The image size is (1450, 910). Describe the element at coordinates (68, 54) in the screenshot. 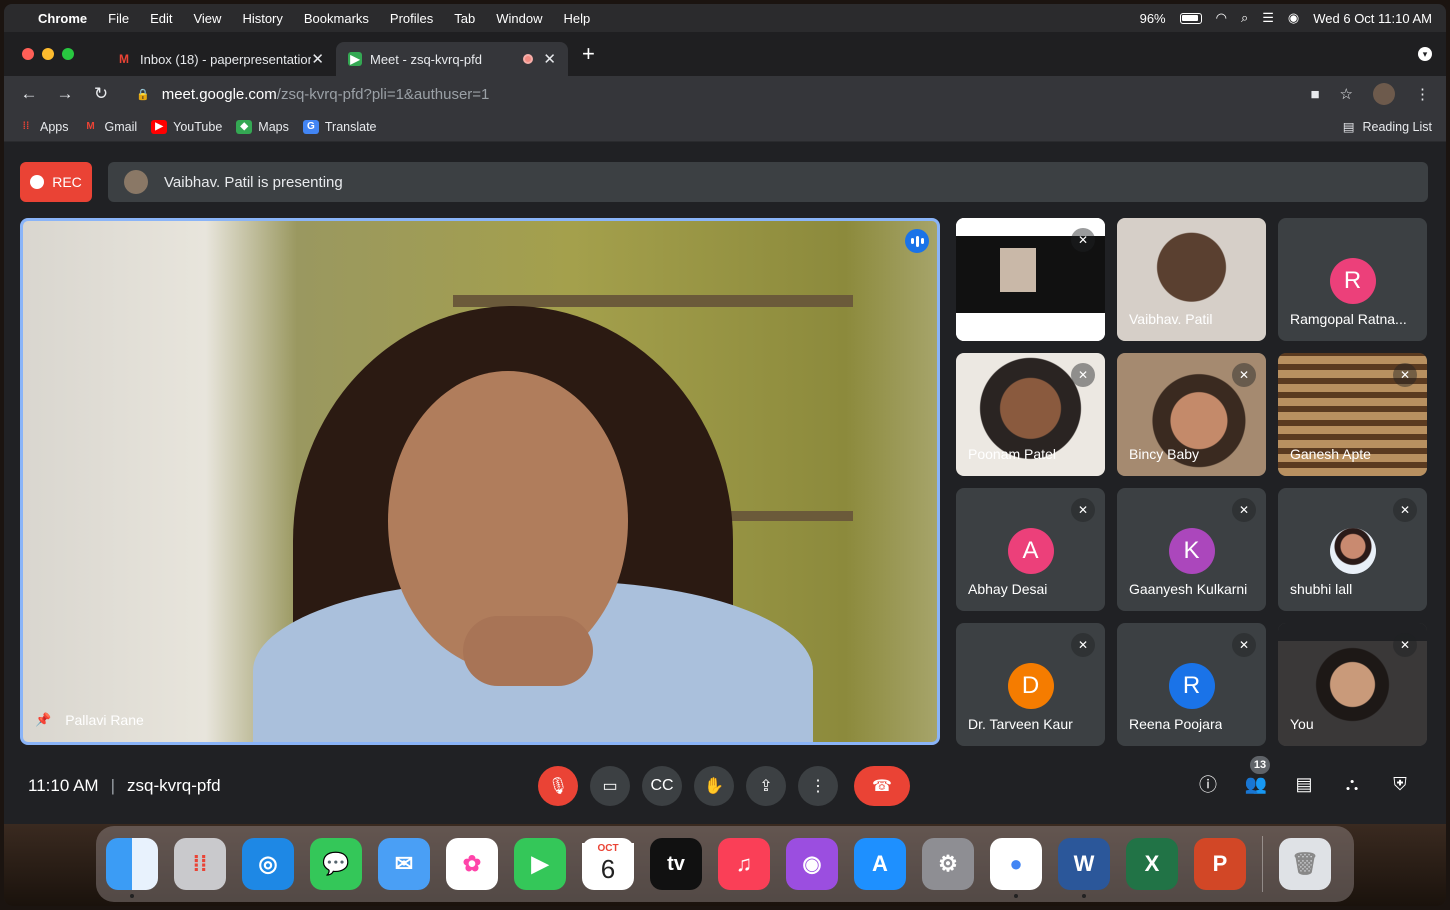

I see `zoom-window-button` at that location.